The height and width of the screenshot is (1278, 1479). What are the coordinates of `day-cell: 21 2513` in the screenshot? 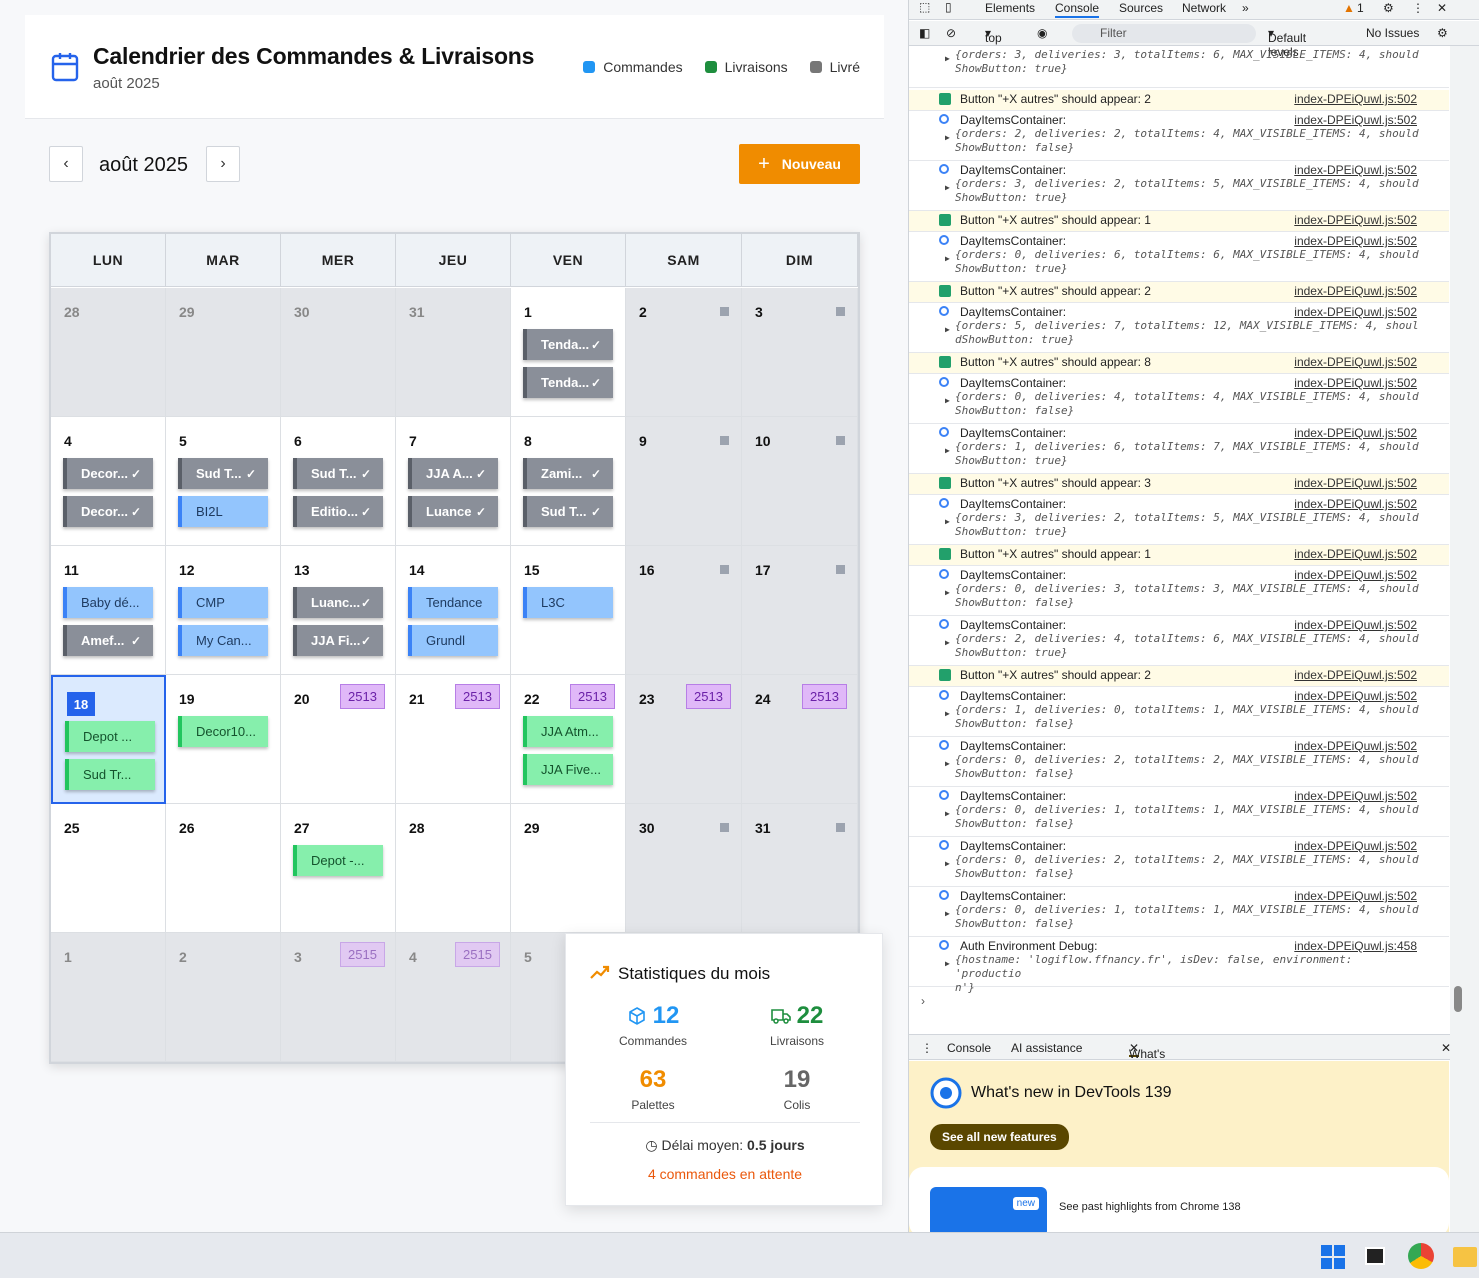 It's located at (453, 739).